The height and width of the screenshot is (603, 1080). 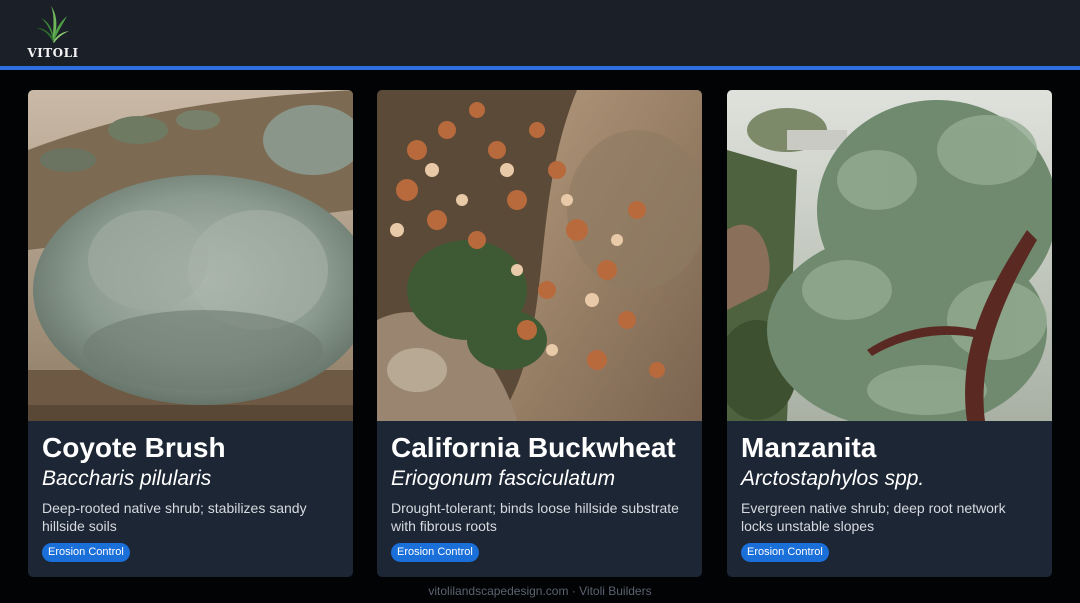 What do you see at coordinates (540, 68) in the screenshot?
I see `header-accent-rule` at bounding box center [540, 68].